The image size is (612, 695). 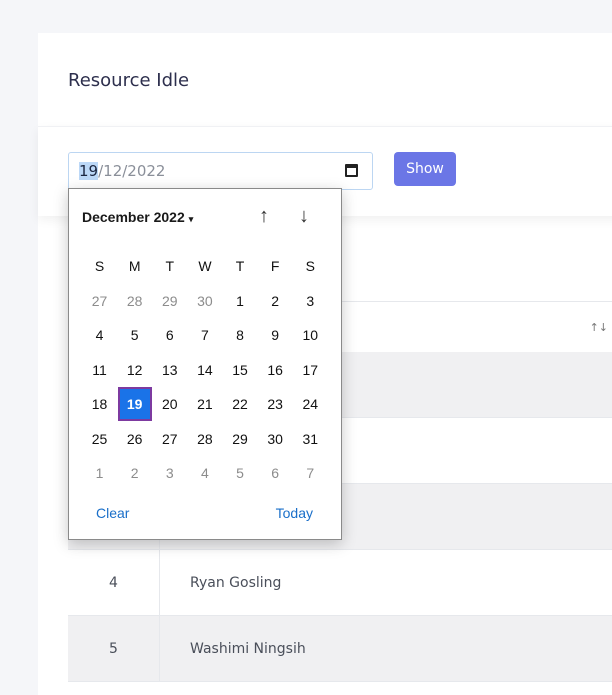 I want to click on calendar-day-number: 15, so click(x=240, y=369).